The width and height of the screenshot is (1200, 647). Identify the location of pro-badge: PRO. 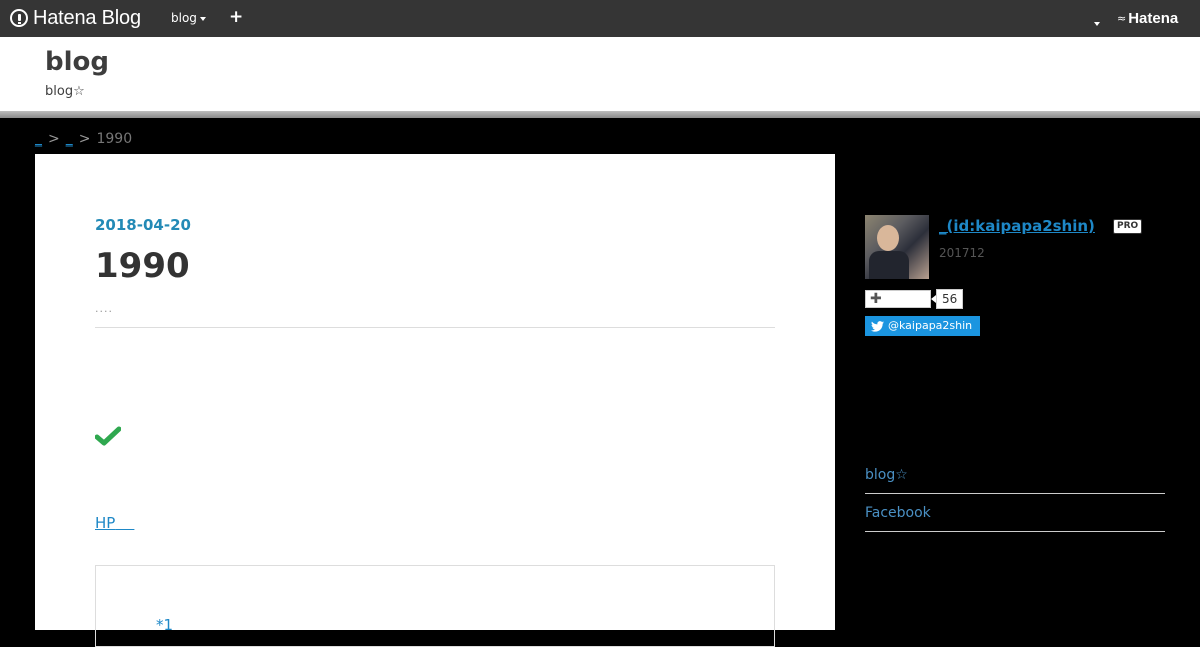
(1128, 226).